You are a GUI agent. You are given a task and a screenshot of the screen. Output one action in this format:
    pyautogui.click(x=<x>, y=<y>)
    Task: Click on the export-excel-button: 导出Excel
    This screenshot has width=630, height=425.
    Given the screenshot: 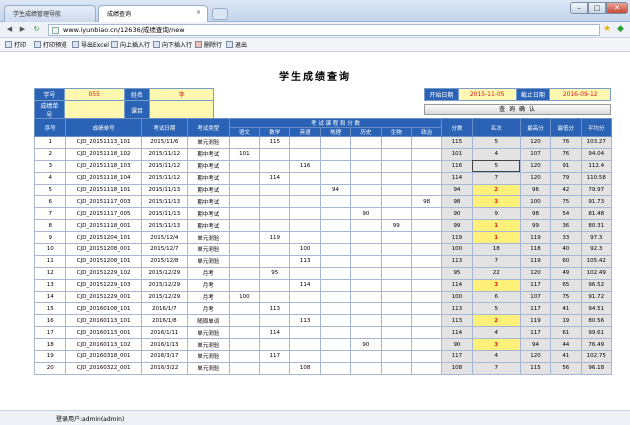 What is the action you would take?
    pyautogui.click(x=90, y=45)
    